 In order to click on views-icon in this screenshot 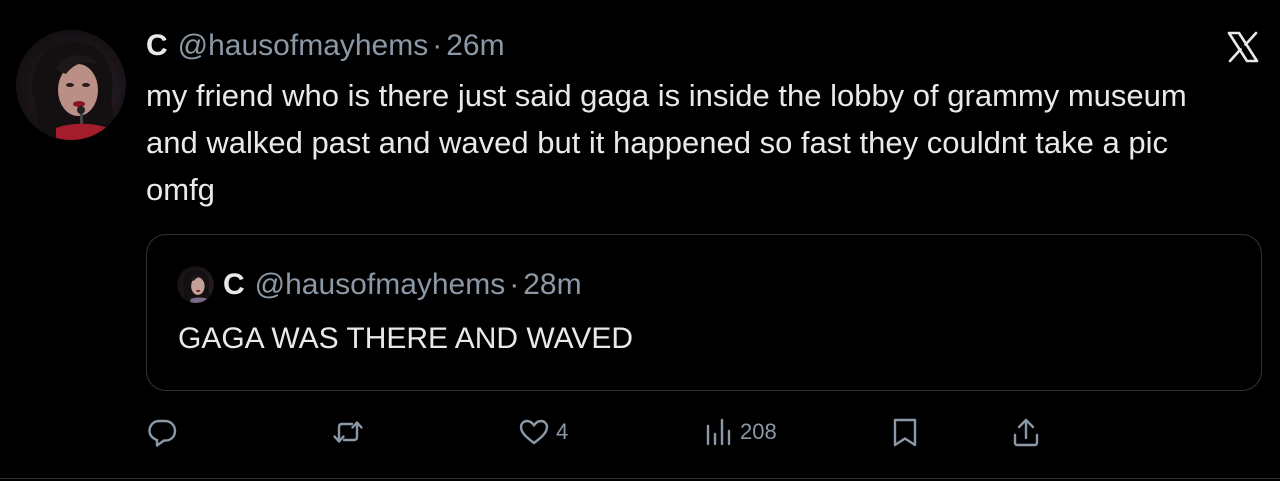, I will do `click(719, 432)`.